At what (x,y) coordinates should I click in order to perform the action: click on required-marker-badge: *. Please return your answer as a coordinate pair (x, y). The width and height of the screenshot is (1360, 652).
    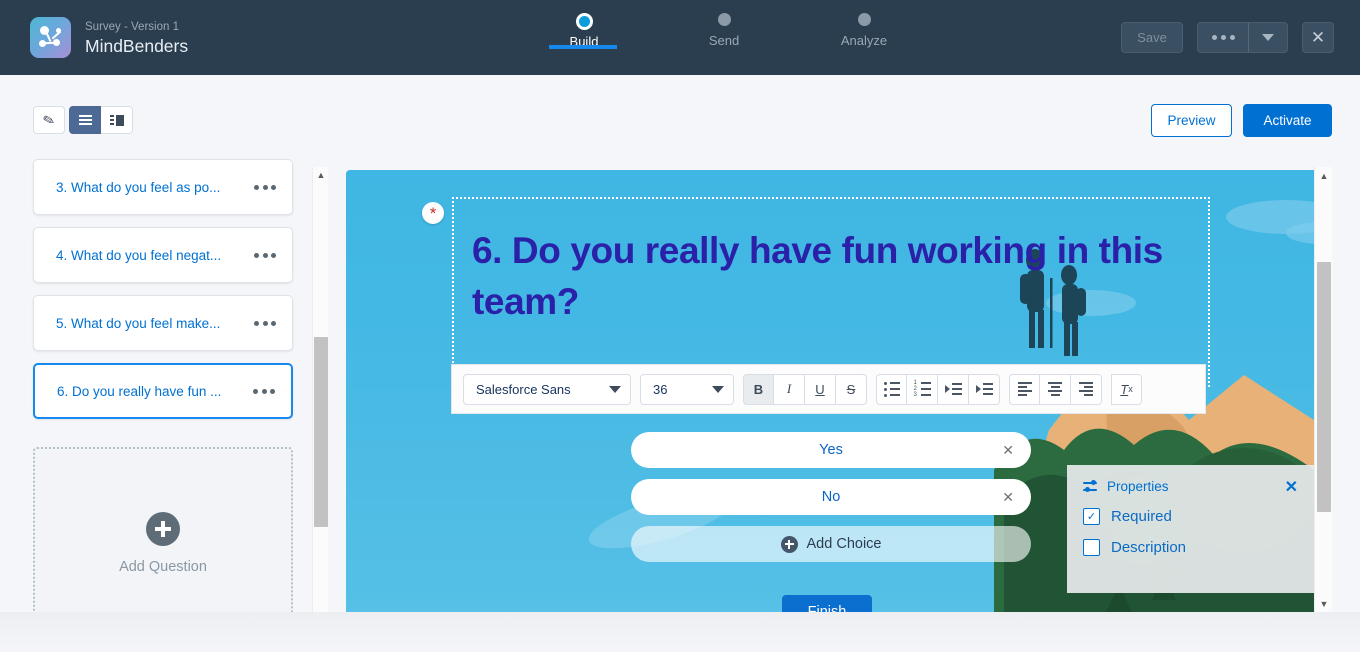
    Looking at the image, I should click on (433, 213).